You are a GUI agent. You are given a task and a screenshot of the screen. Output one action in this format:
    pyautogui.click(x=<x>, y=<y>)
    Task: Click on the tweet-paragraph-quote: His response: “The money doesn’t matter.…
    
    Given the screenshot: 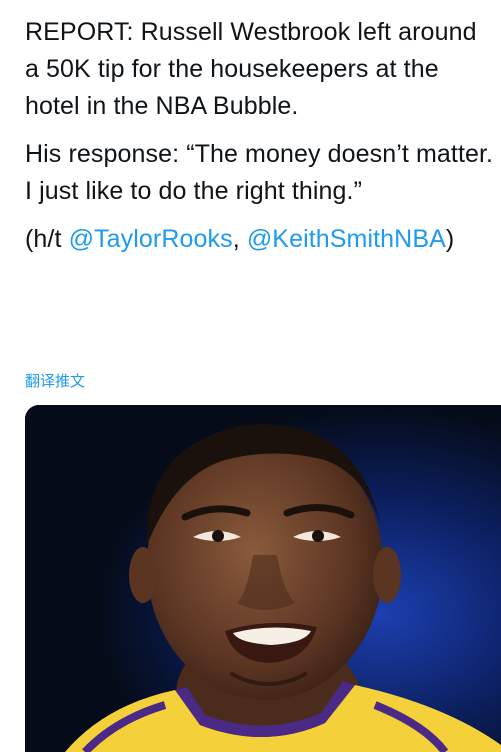 What is the action you would take?
    pyautogui.click(x=259, y=172)
    